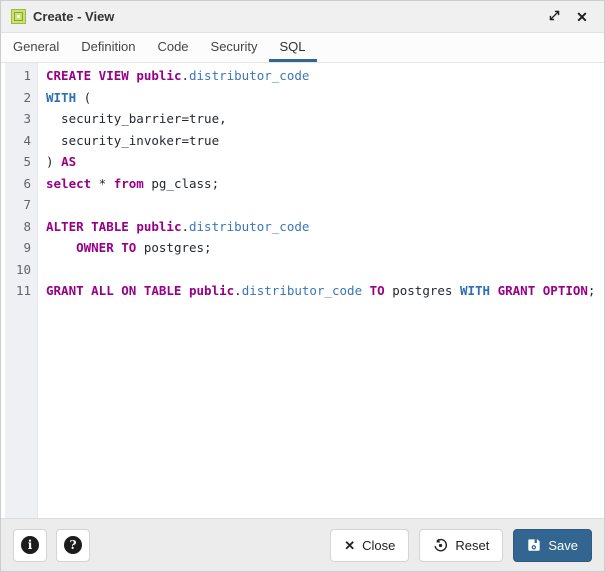 Image resolution: width=605 pixels, height=572 pixels. I want to click on save-button: Save, so click(552, 545).